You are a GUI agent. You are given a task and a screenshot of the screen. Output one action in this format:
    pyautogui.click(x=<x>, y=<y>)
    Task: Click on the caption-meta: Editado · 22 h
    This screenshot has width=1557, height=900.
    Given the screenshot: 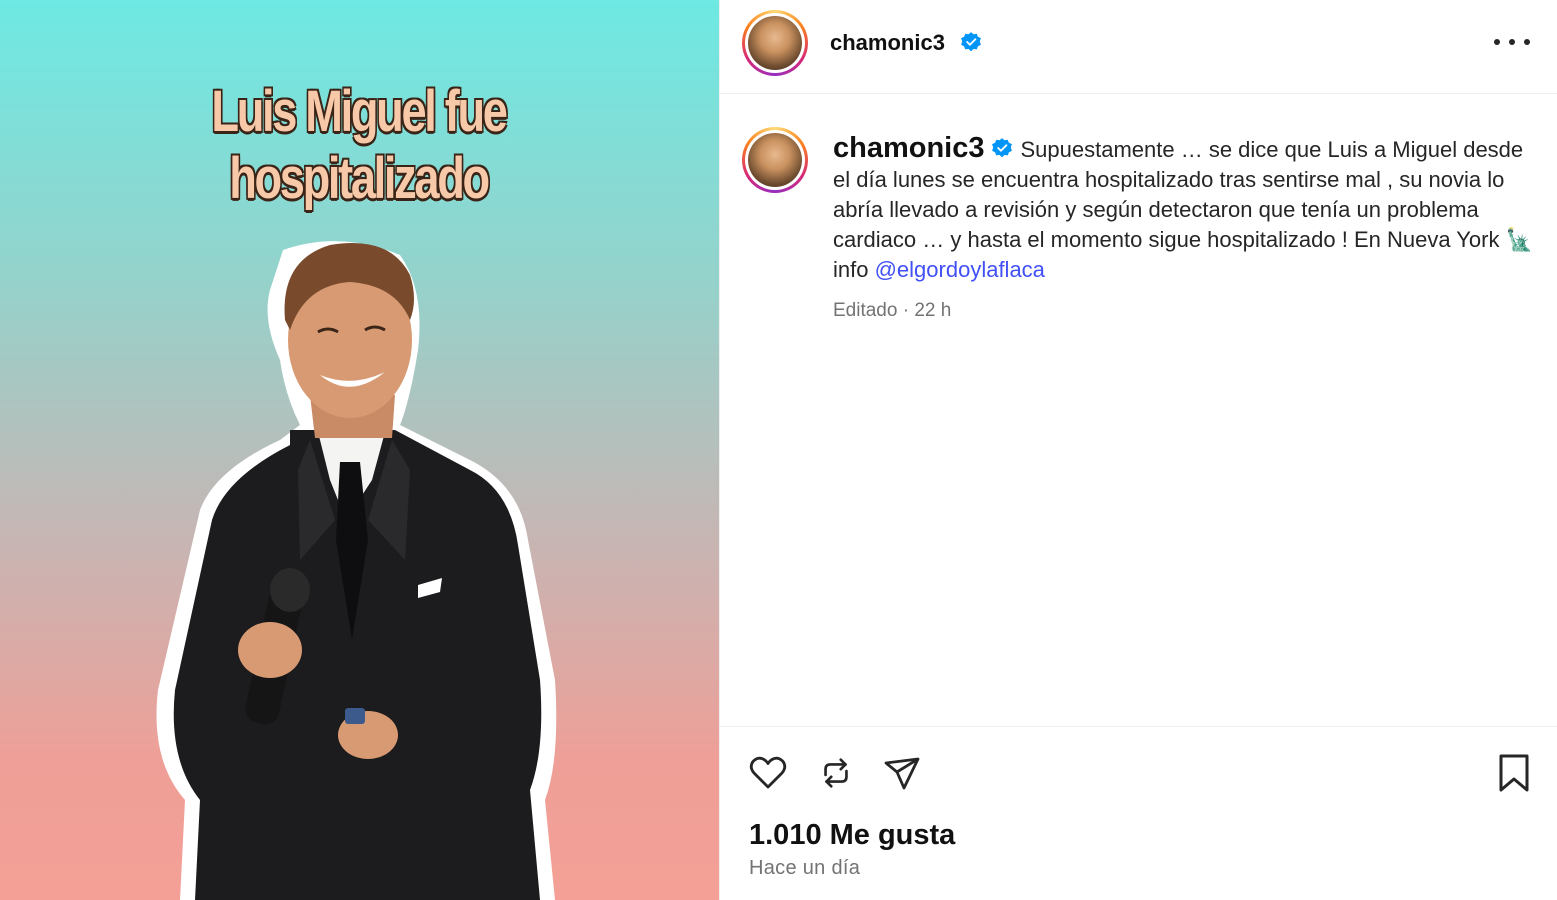 What is the action you would take?
    pyautogui.click(x=892, y=311)
    